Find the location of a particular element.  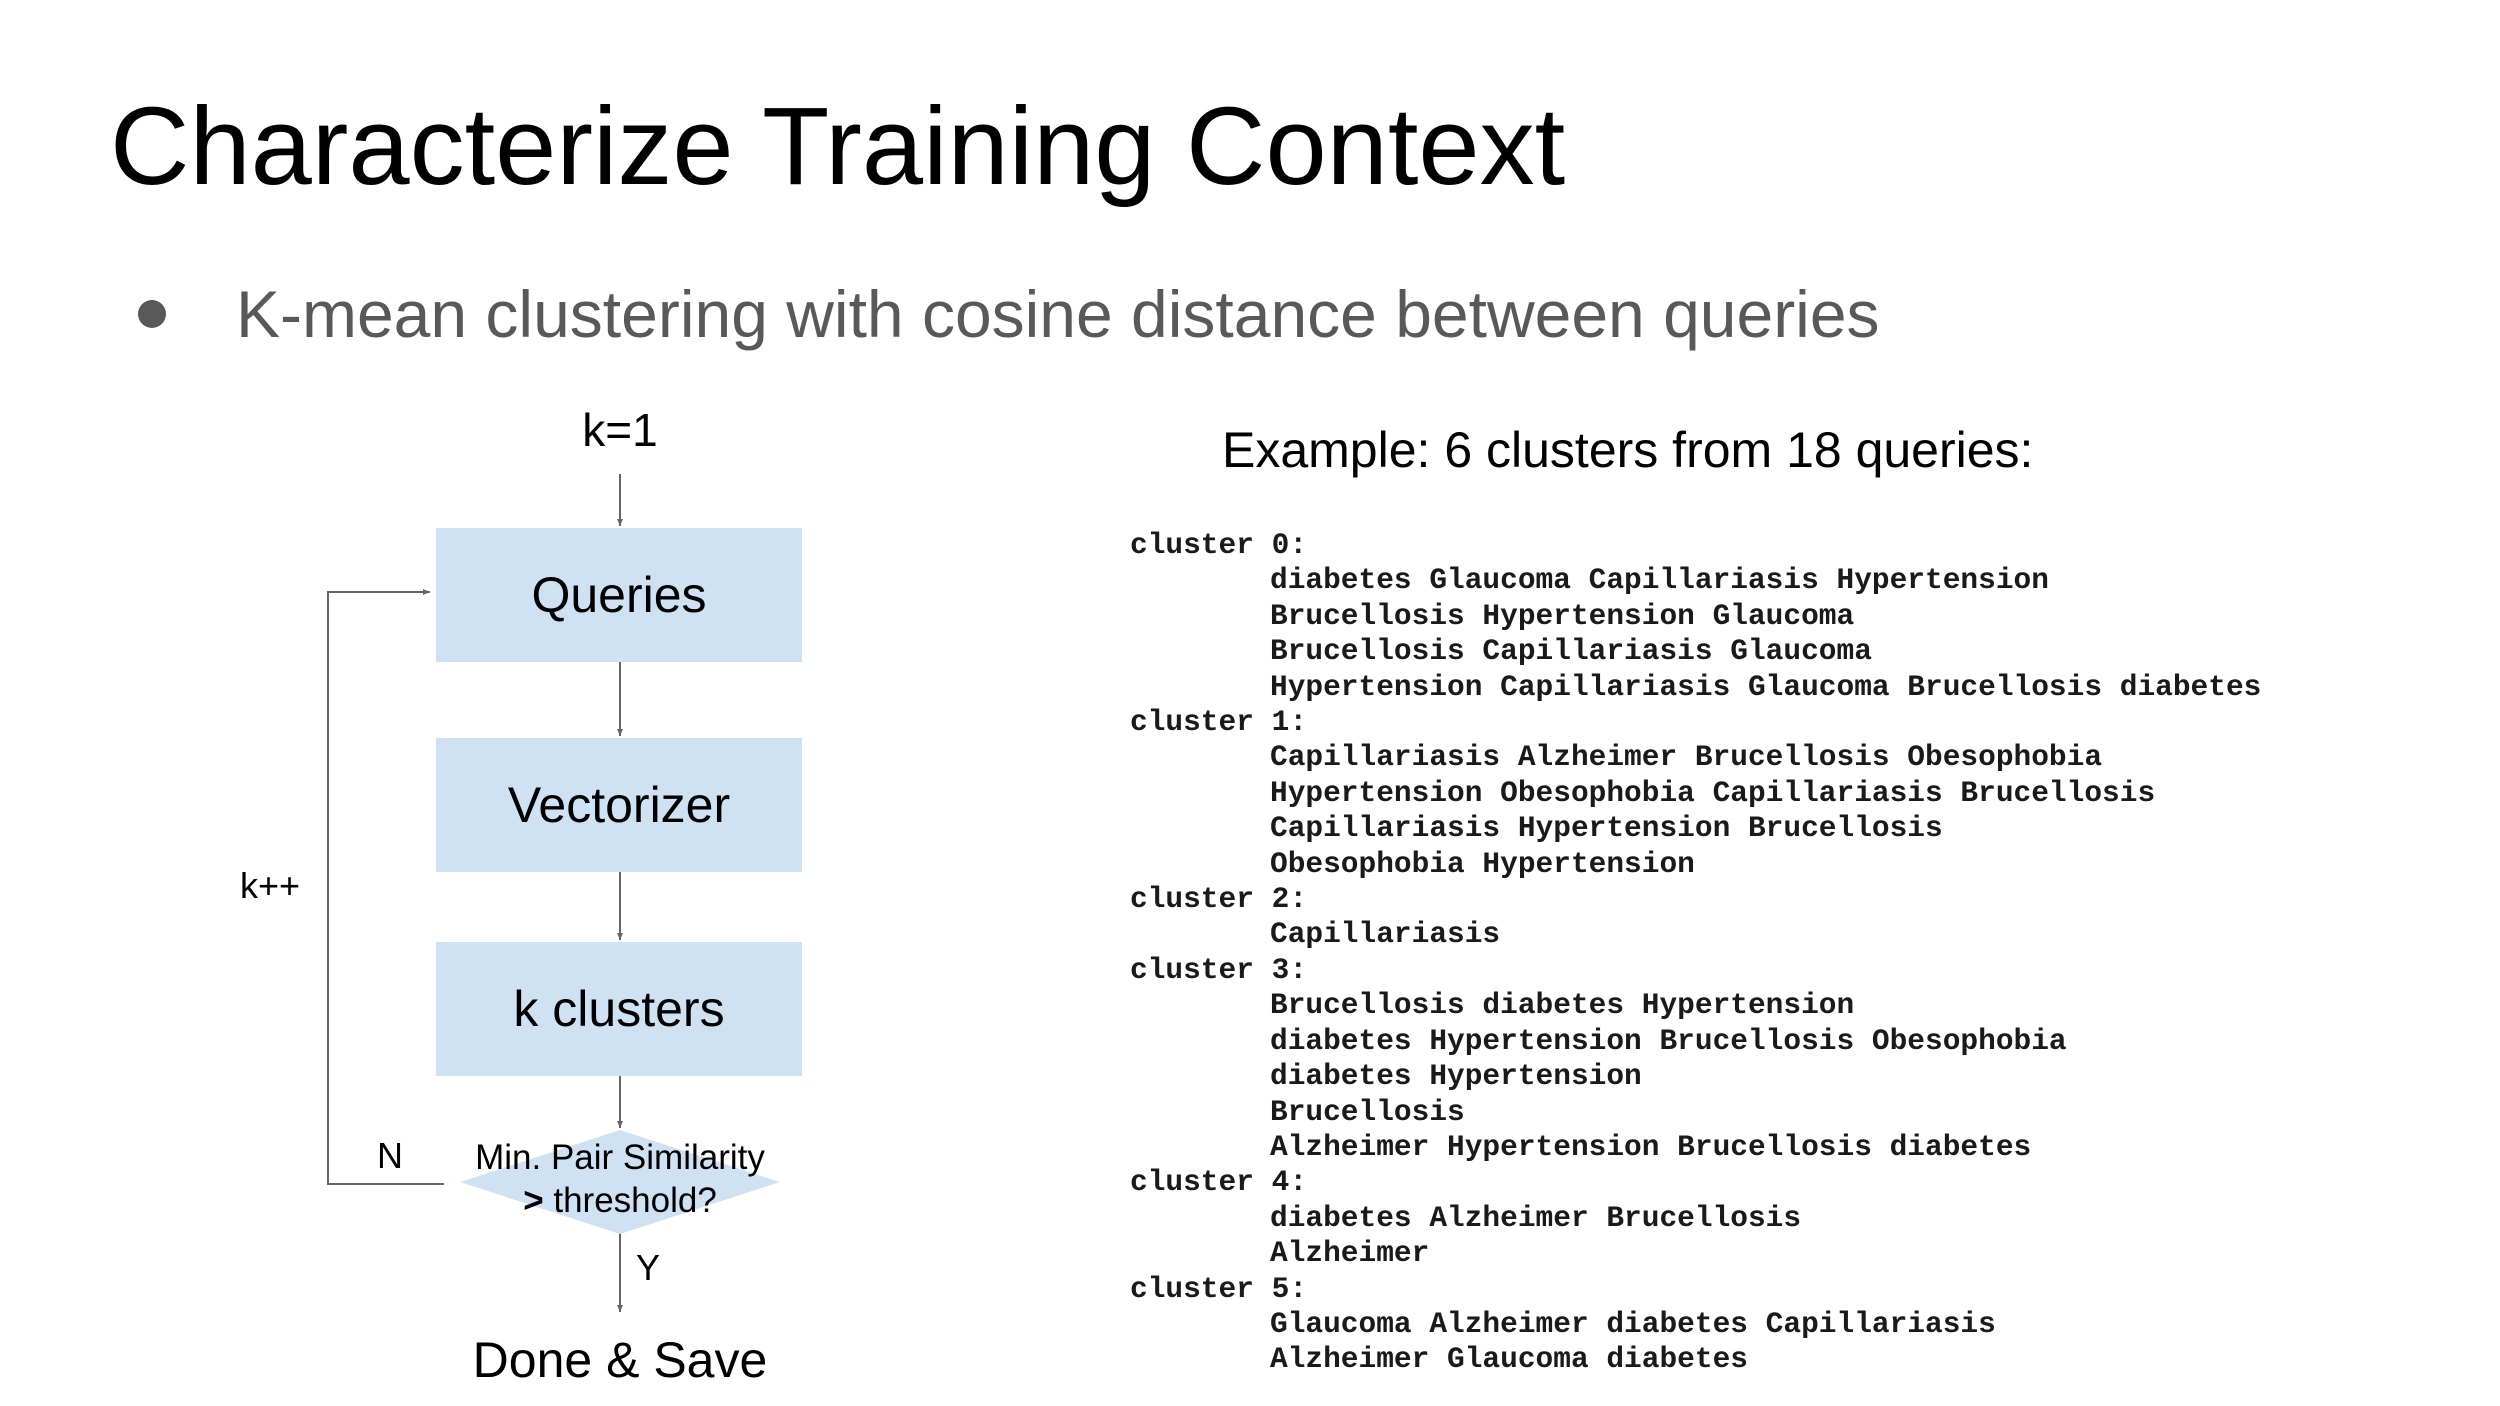

decision-label-line1: Min. Pair Similarity is located at coordinates (620, 1157).